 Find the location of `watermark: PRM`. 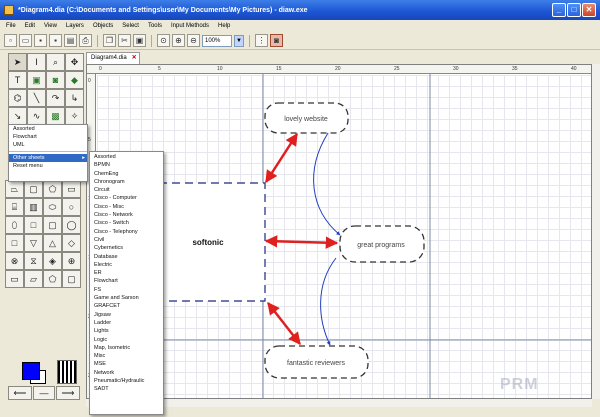

watermark: PRM is located at coordinates (519, 384).